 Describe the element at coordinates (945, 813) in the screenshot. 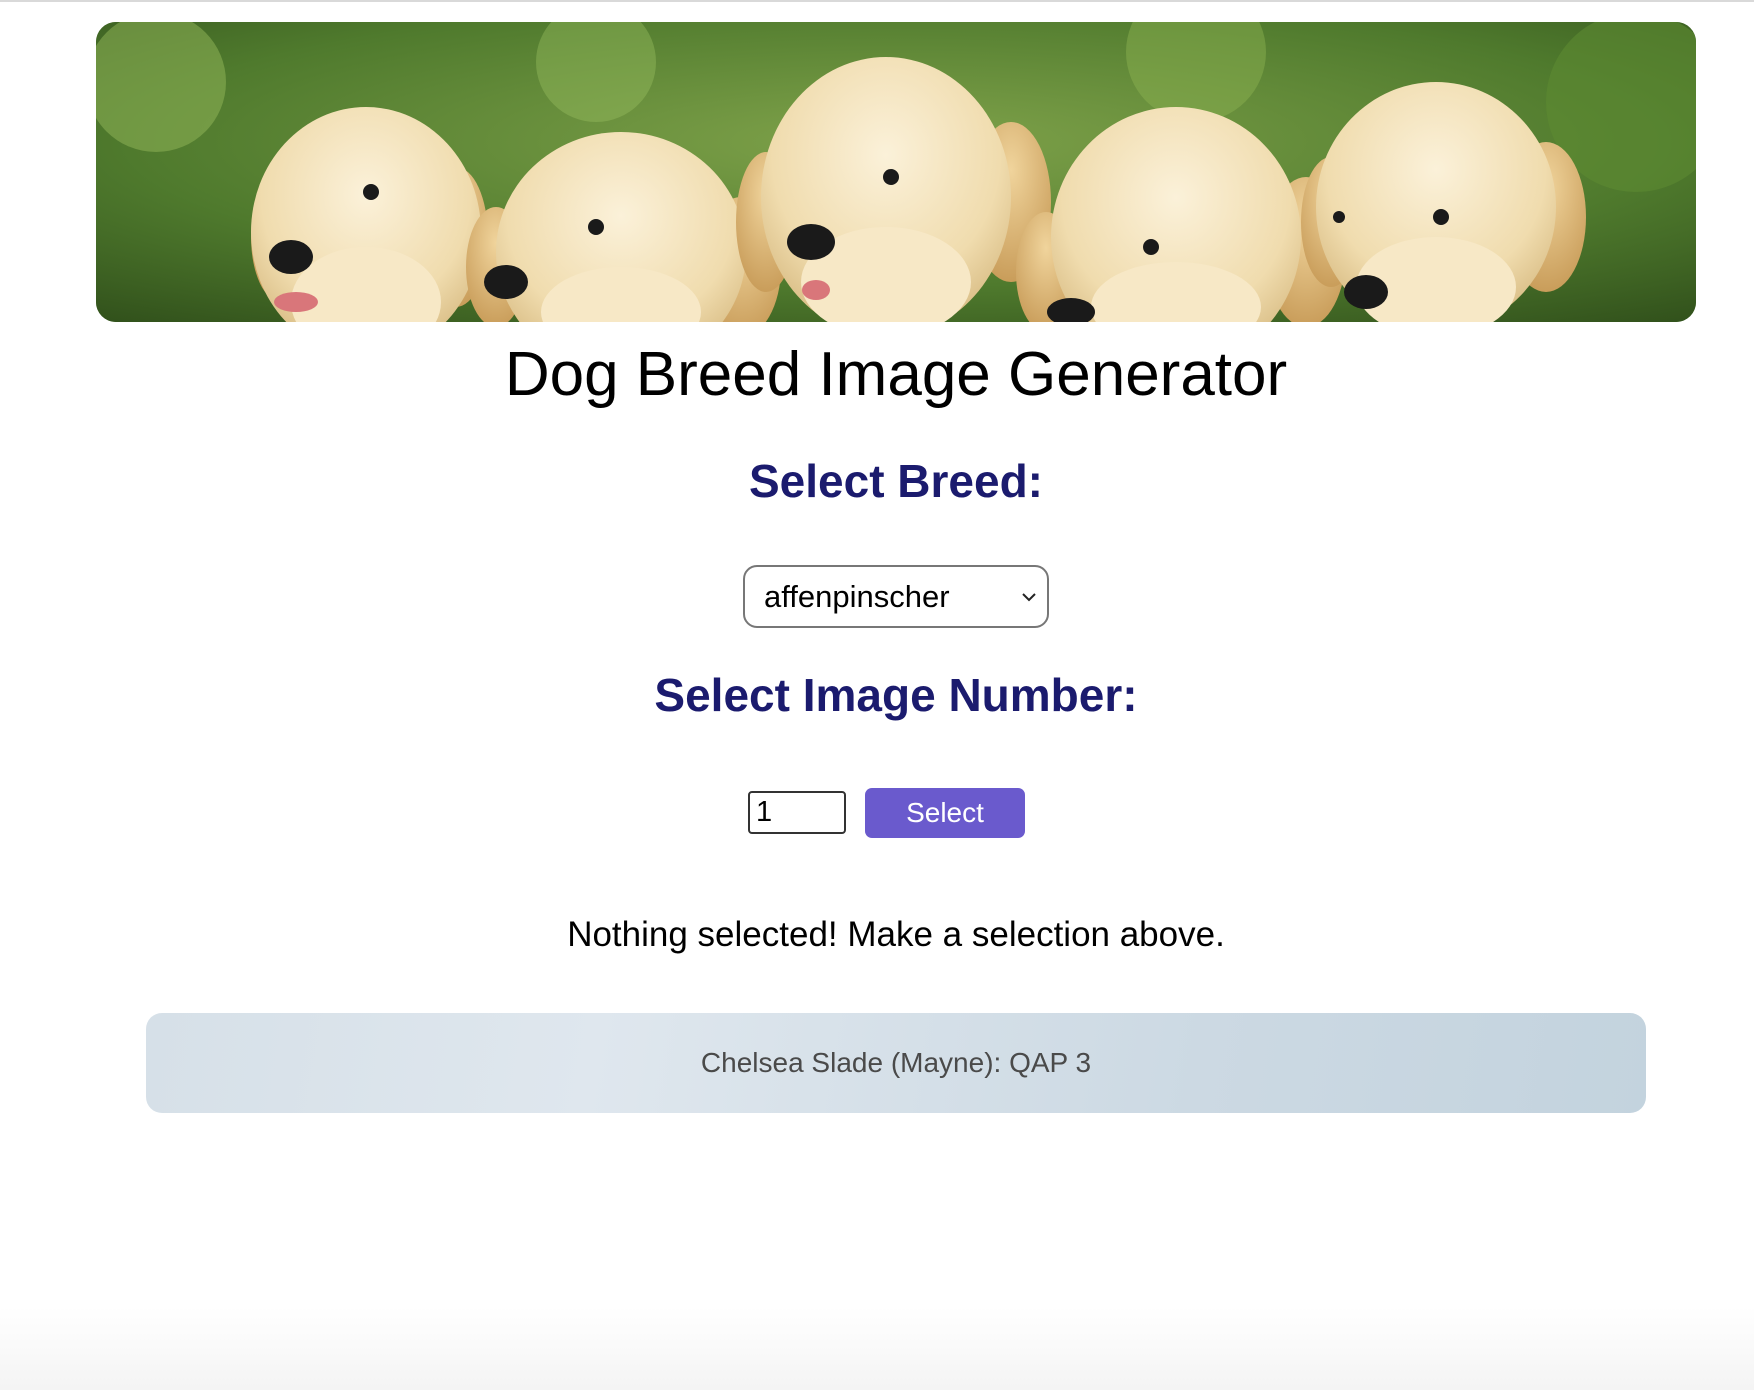

I see `select-button: Select` at that location.